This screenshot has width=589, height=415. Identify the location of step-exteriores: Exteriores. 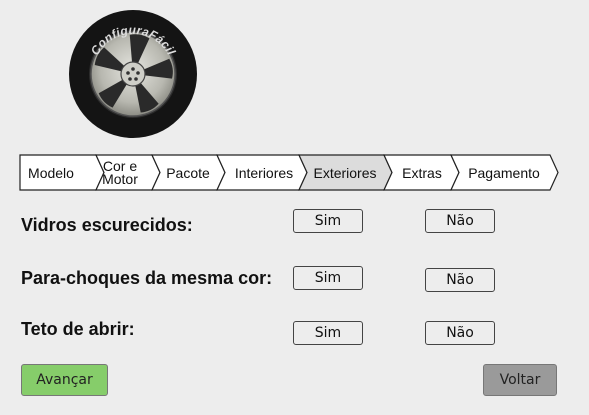
(345, 172).